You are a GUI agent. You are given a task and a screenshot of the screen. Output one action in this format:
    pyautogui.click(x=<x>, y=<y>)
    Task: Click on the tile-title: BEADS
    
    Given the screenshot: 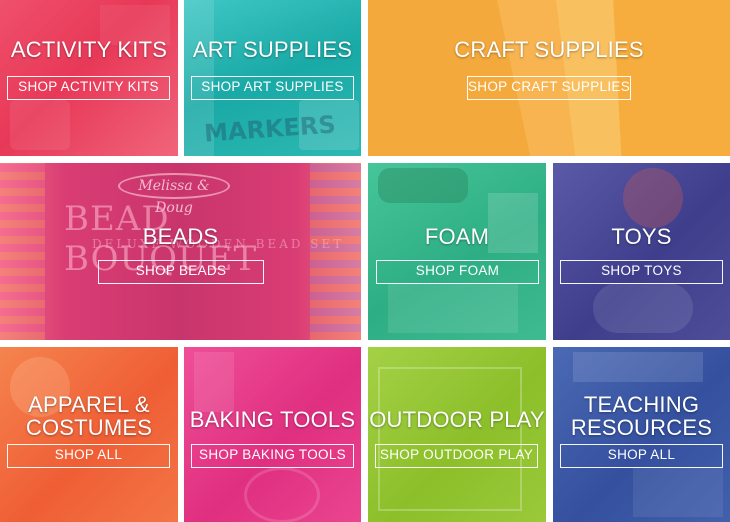 What is the action you would take?
    pyautogui.click(x=180, y=236)
    